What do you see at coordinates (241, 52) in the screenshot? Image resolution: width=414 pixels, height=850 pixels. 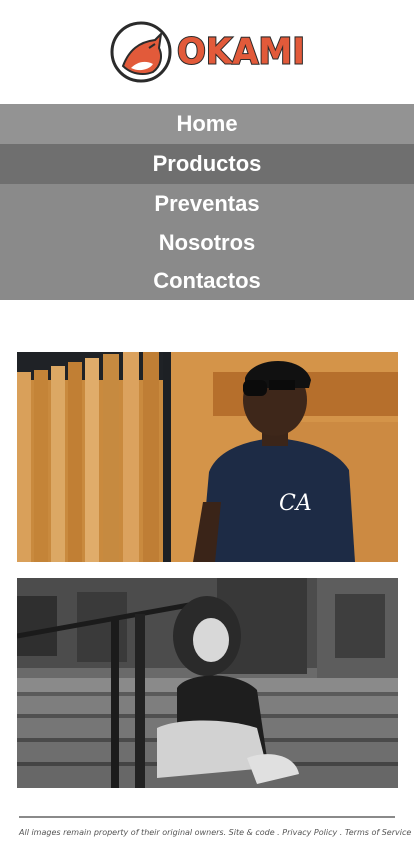 I see `brand-name: OKAMI` at bounding box center [241, 52].